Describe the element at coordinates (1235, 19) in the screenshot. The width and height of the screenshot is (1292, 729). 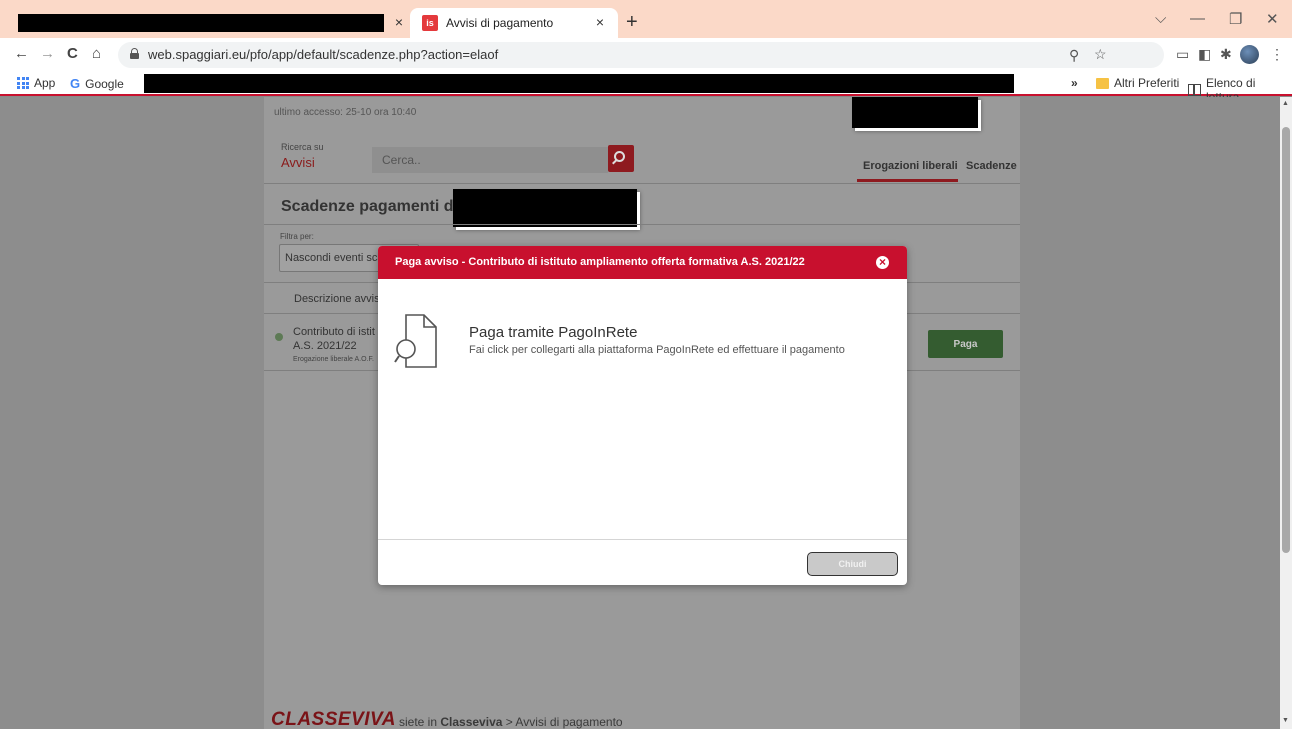
I see `restore-button: ❐` at that location.